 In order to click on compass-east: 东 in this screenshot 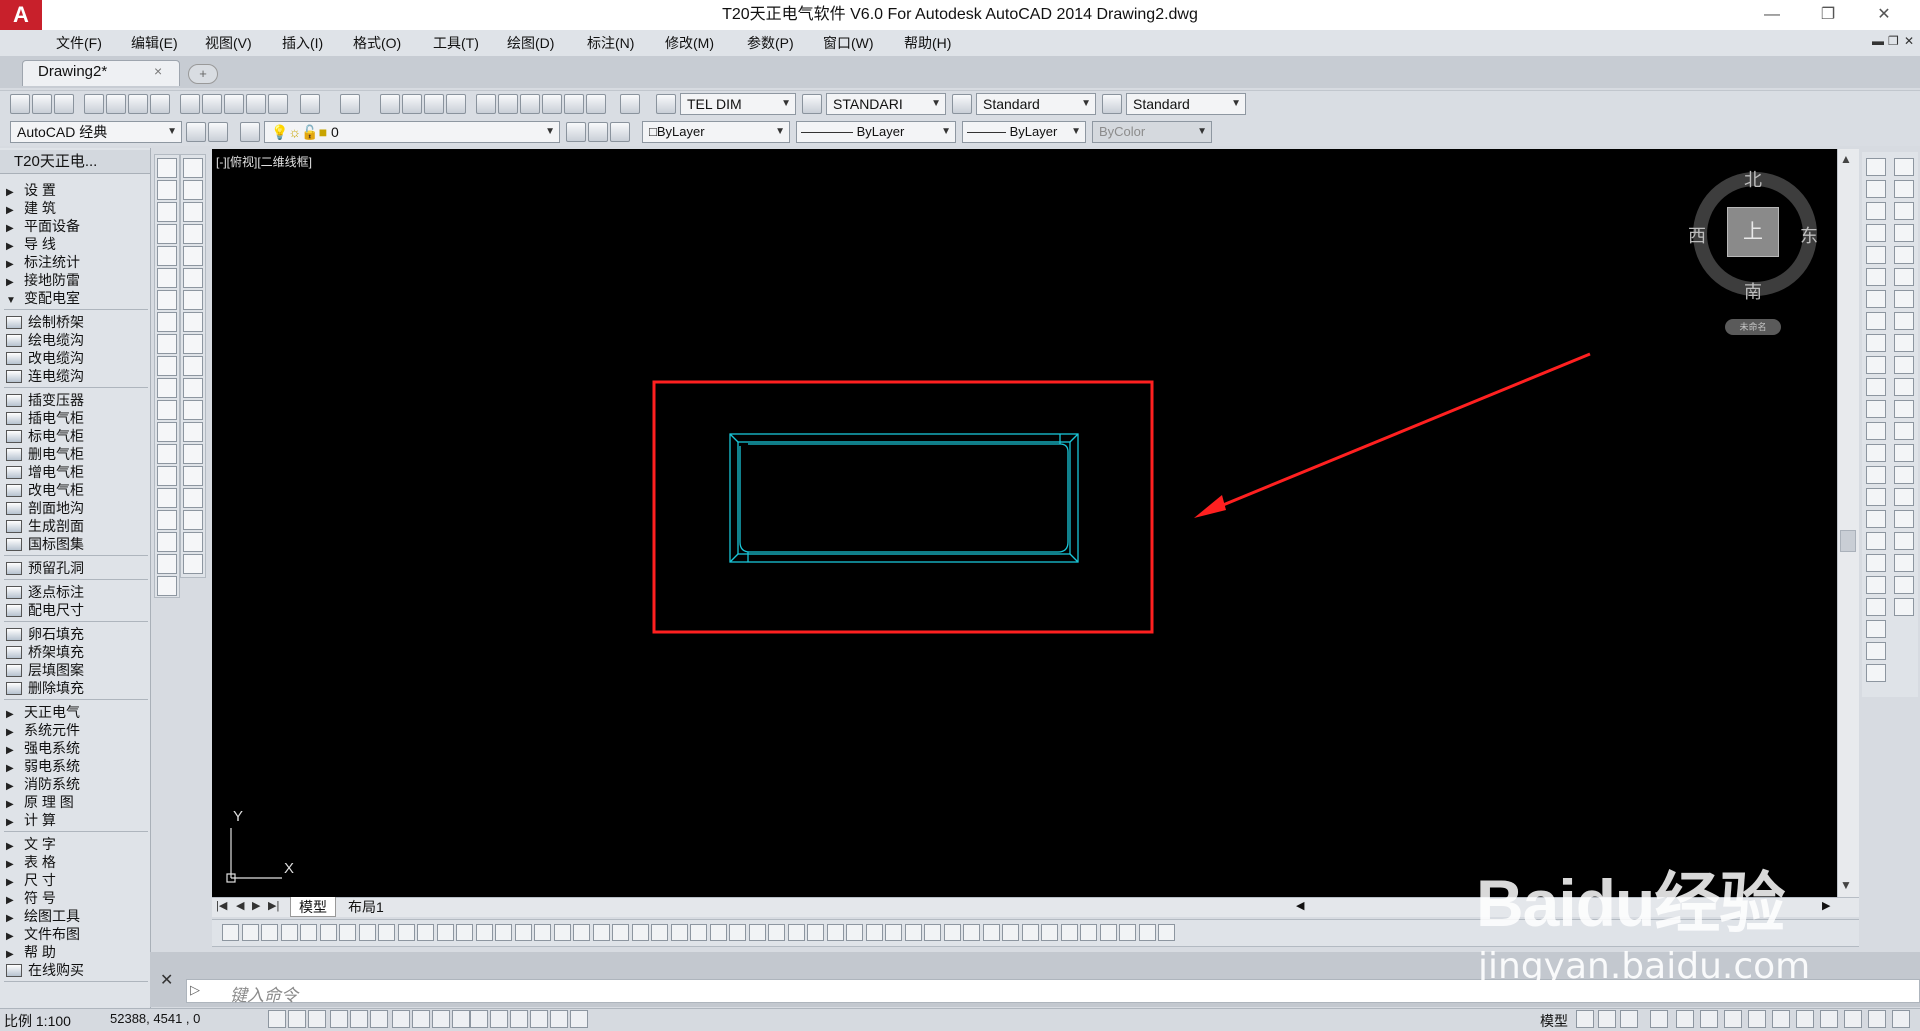, I will do `click(1809, 235)`.